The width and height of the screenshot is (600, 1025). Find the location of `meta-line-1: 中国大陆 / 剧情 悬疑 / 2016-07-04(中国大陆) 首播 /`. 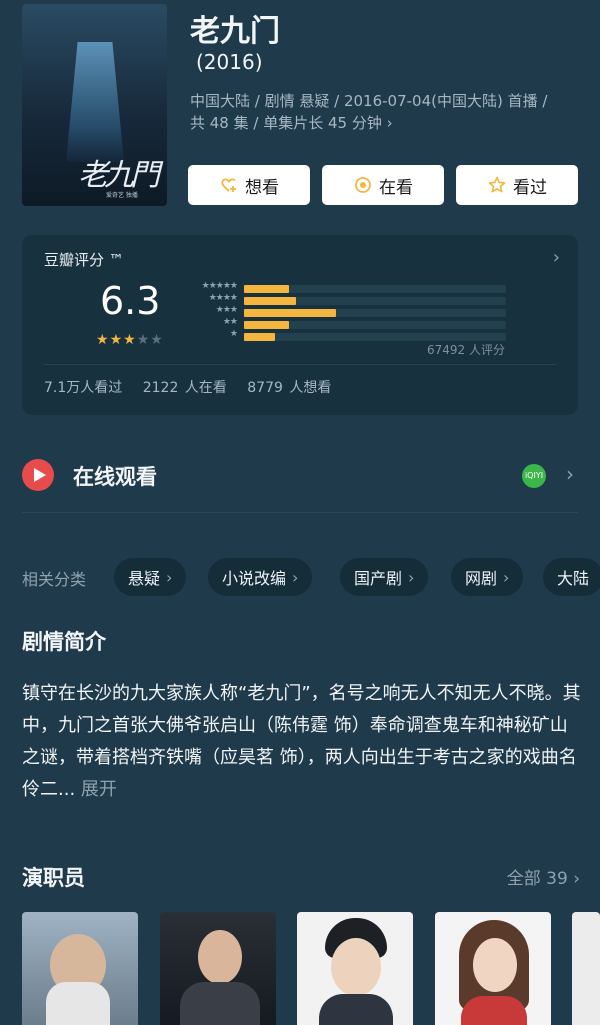

meta-line-1: 中国大陆 / 剧情 悬疑 / 2016-07-04(中国大陆) 首播 / is located at coordinates (369, 101).